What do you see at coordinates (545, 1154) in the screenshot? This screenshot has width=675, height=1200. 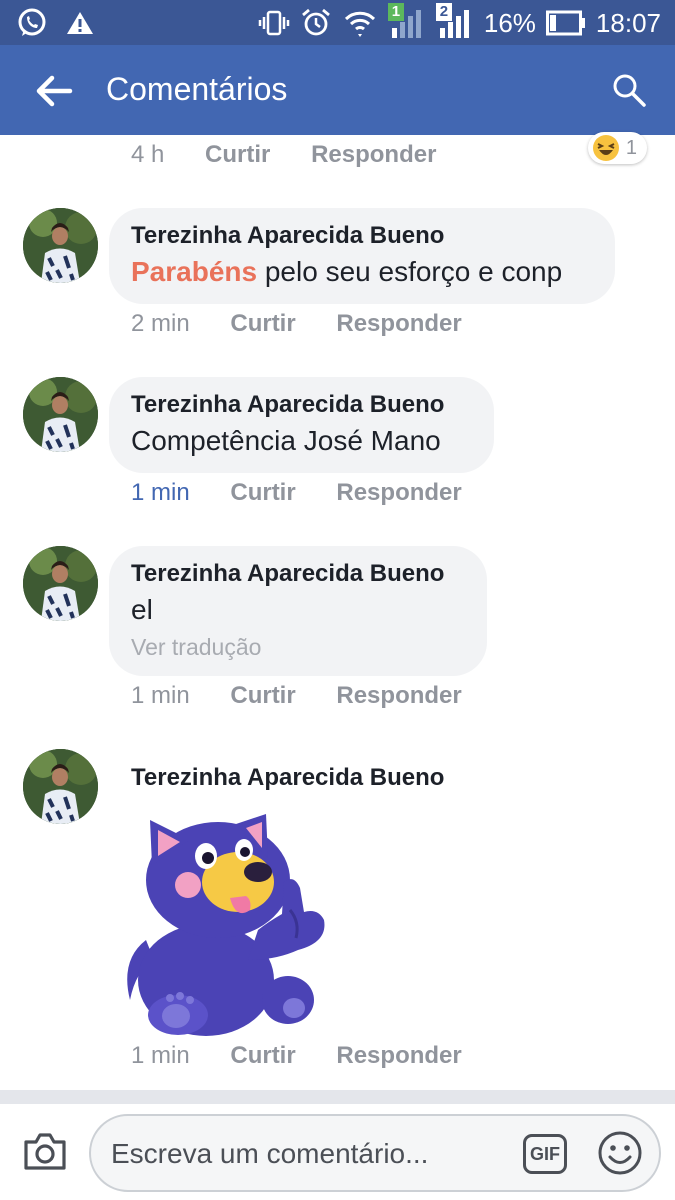 I see `gif-button: GIF` at bounding box center [545, 1154].